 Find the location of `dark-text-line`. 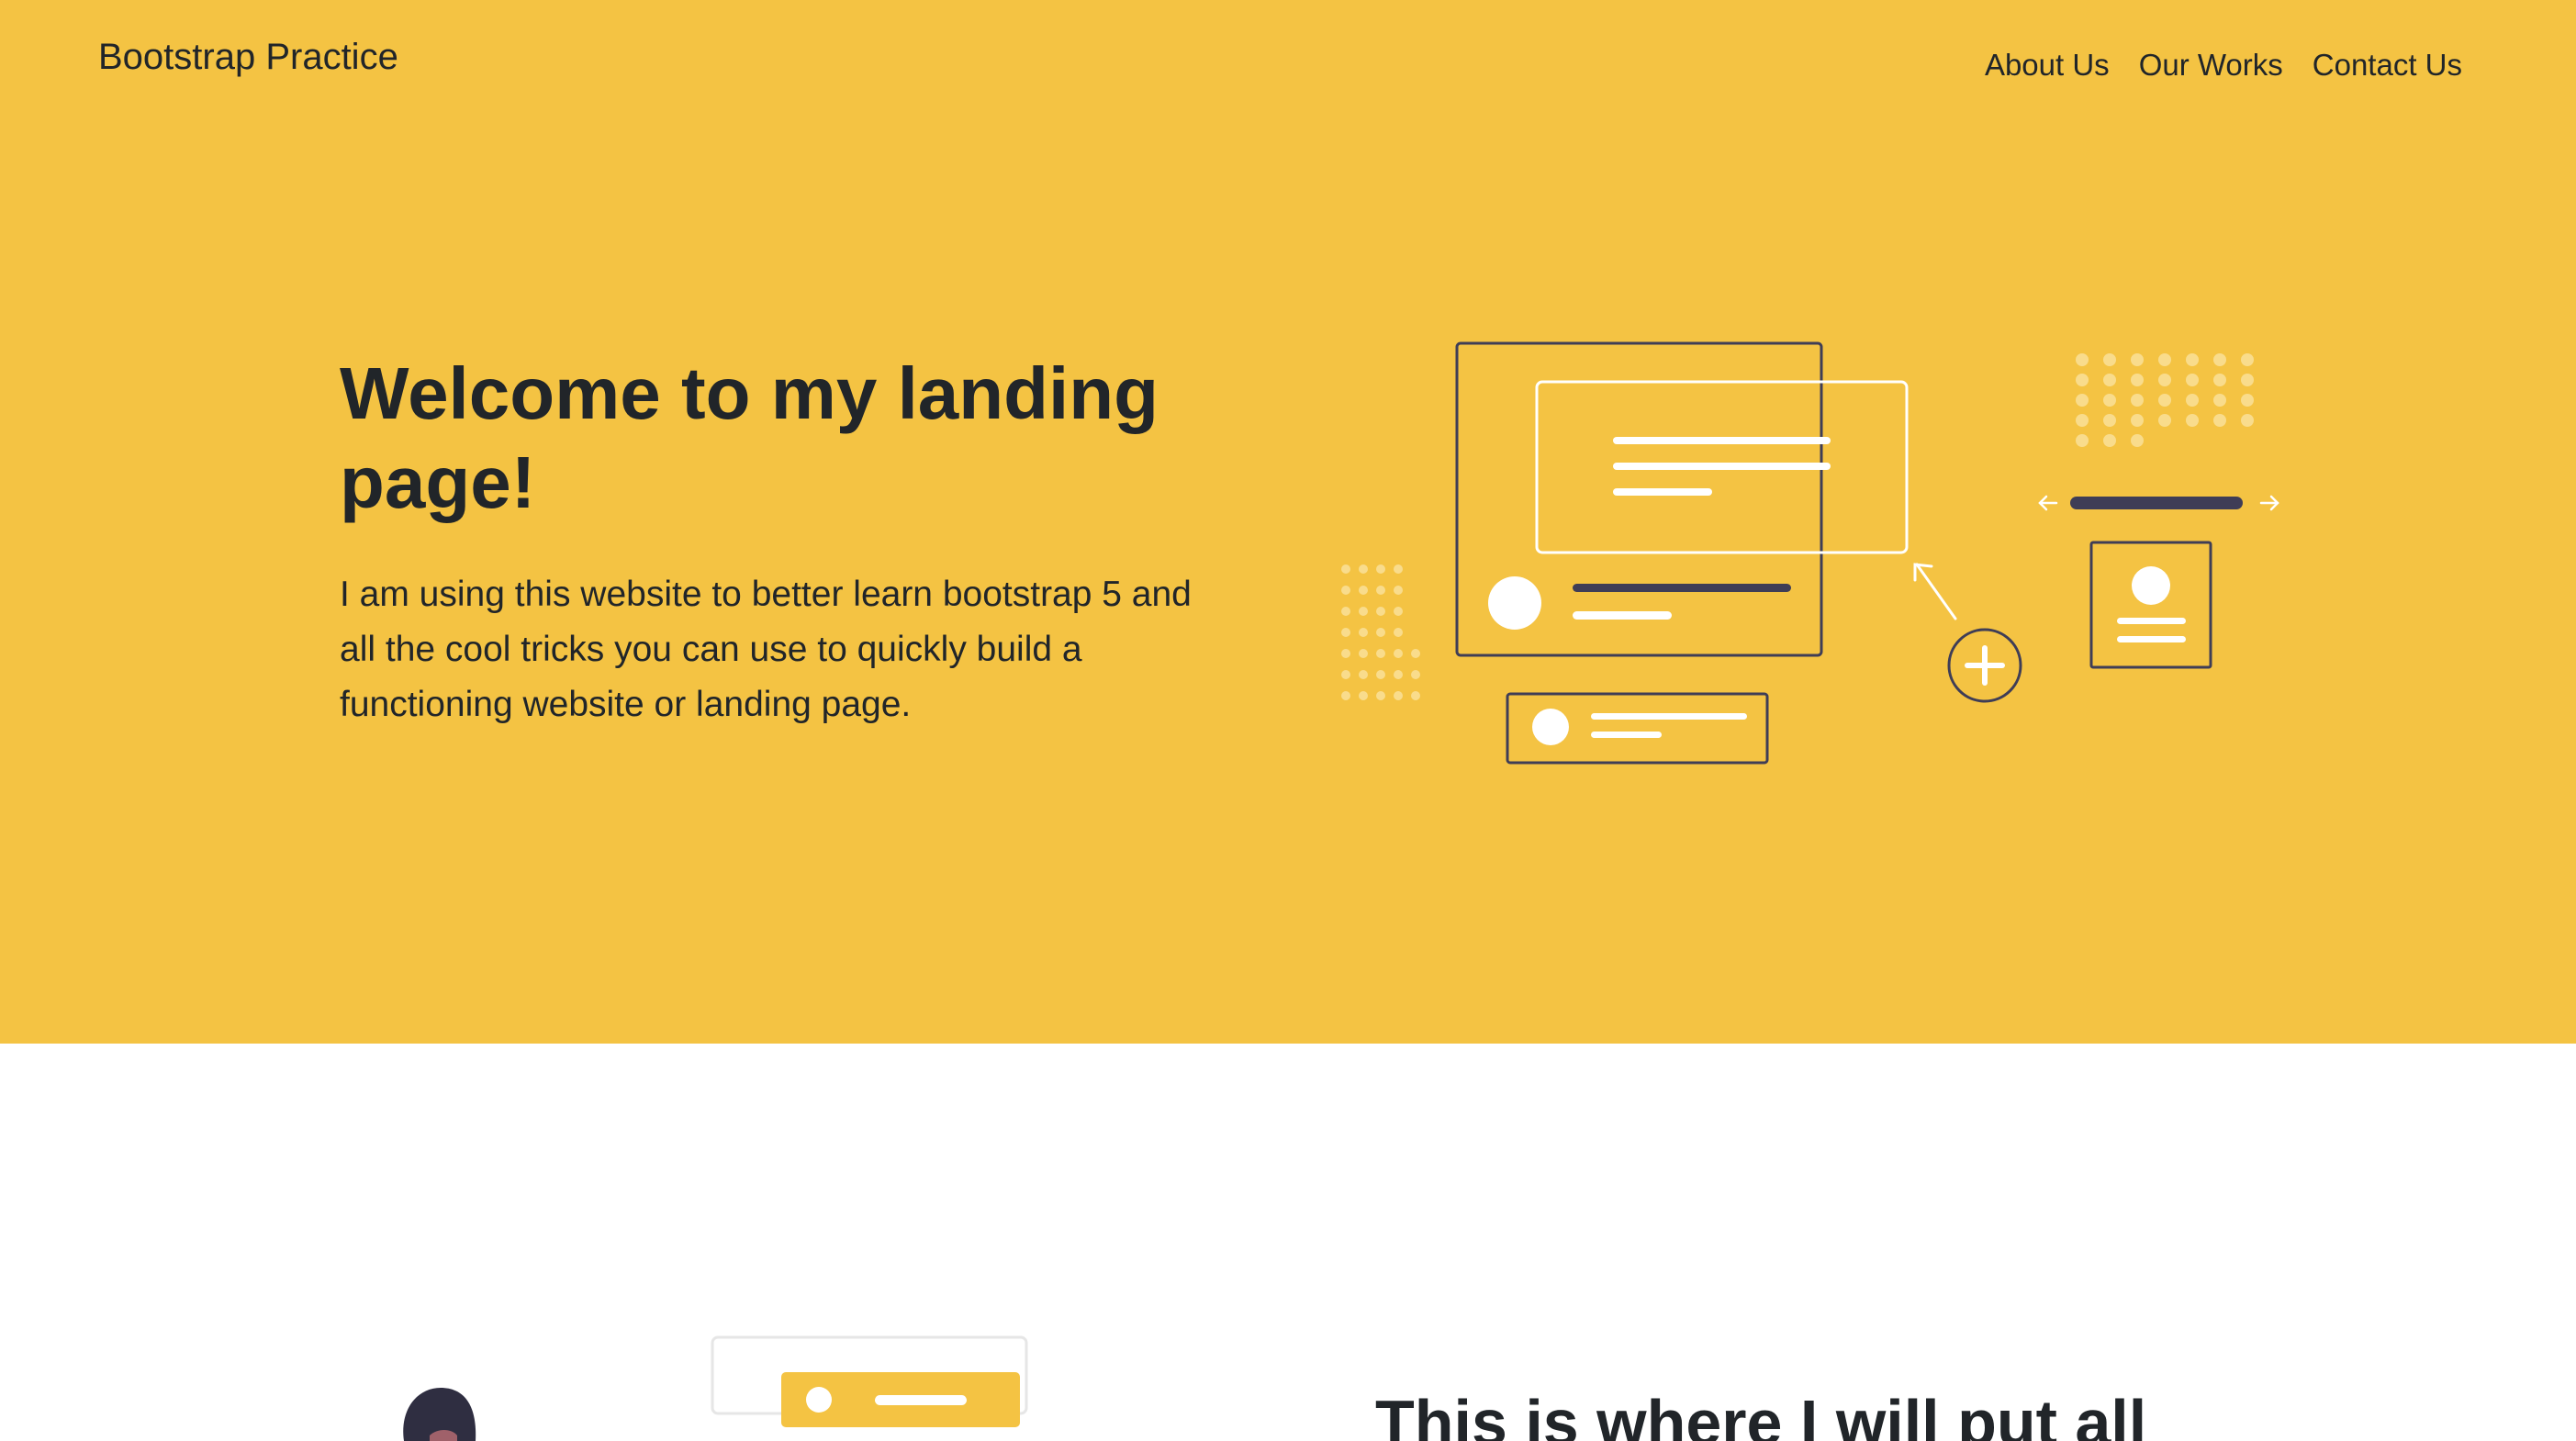

dark-text-line is located at coordinates (1682, 588).